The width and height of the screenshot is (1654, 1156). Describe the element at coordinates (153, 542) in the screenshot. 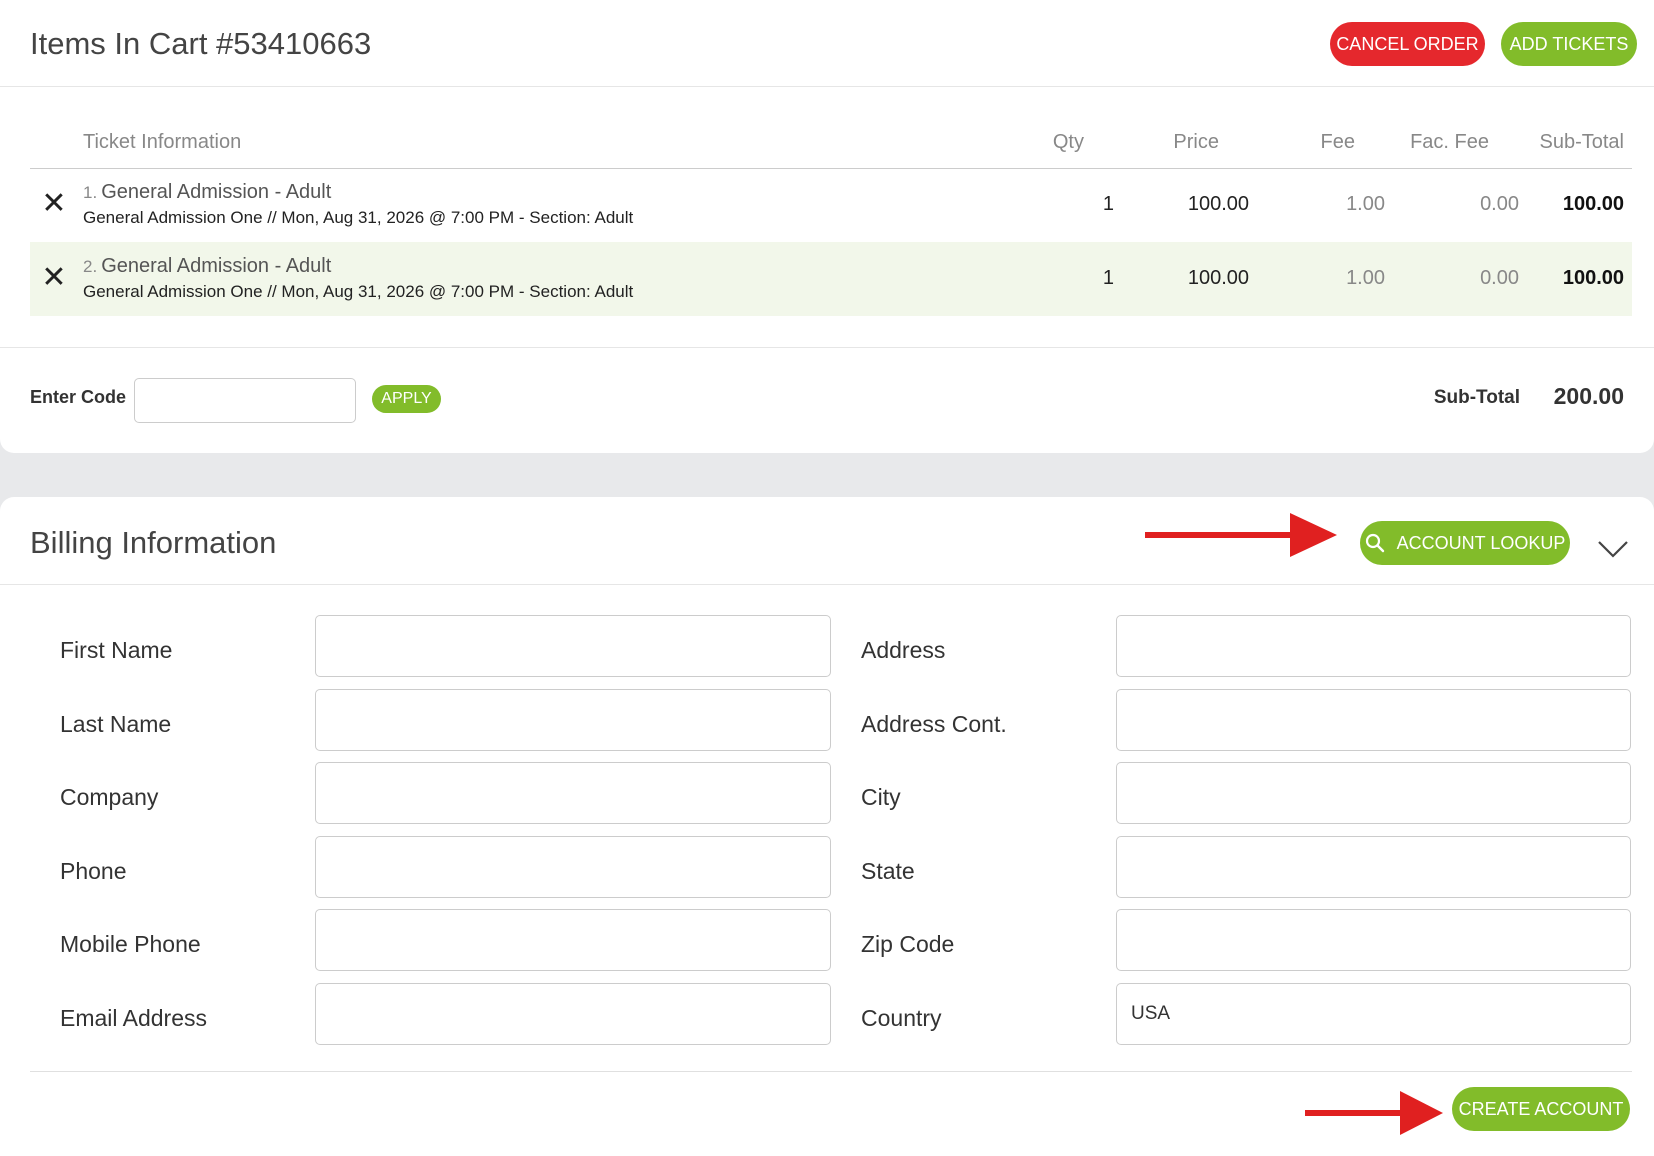

I see `billing-title: Billing Information` at that location.